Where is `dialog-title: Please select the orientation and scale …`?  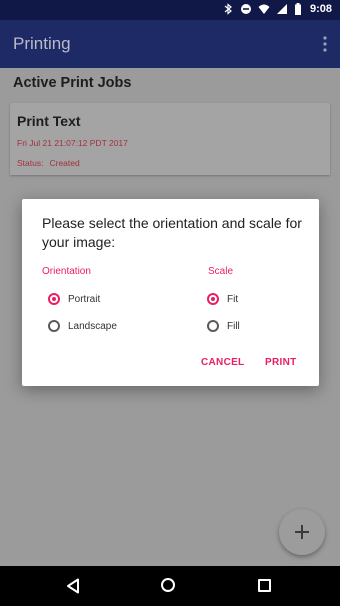 dialog-title: Please select the orientation and scale … is located at coordinates (172, 232).